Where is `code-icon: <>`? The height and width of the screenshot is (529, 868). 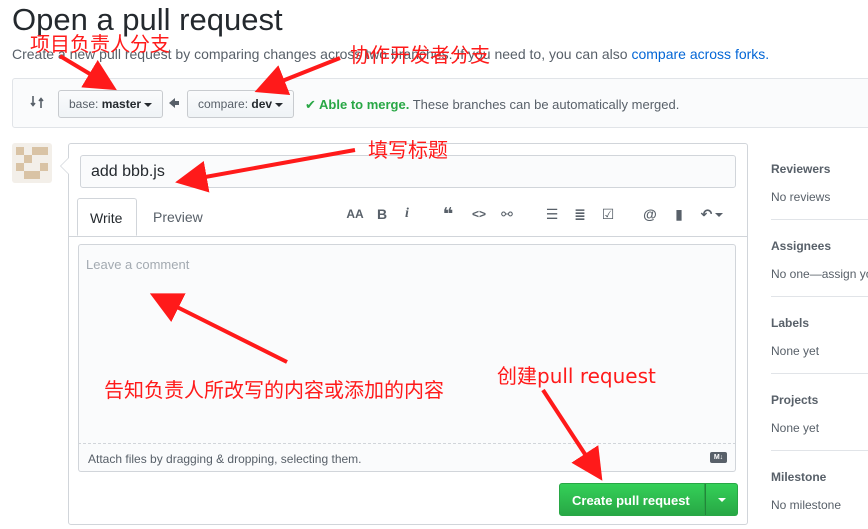
code-icon: <> is located at coordinates (479, 214).